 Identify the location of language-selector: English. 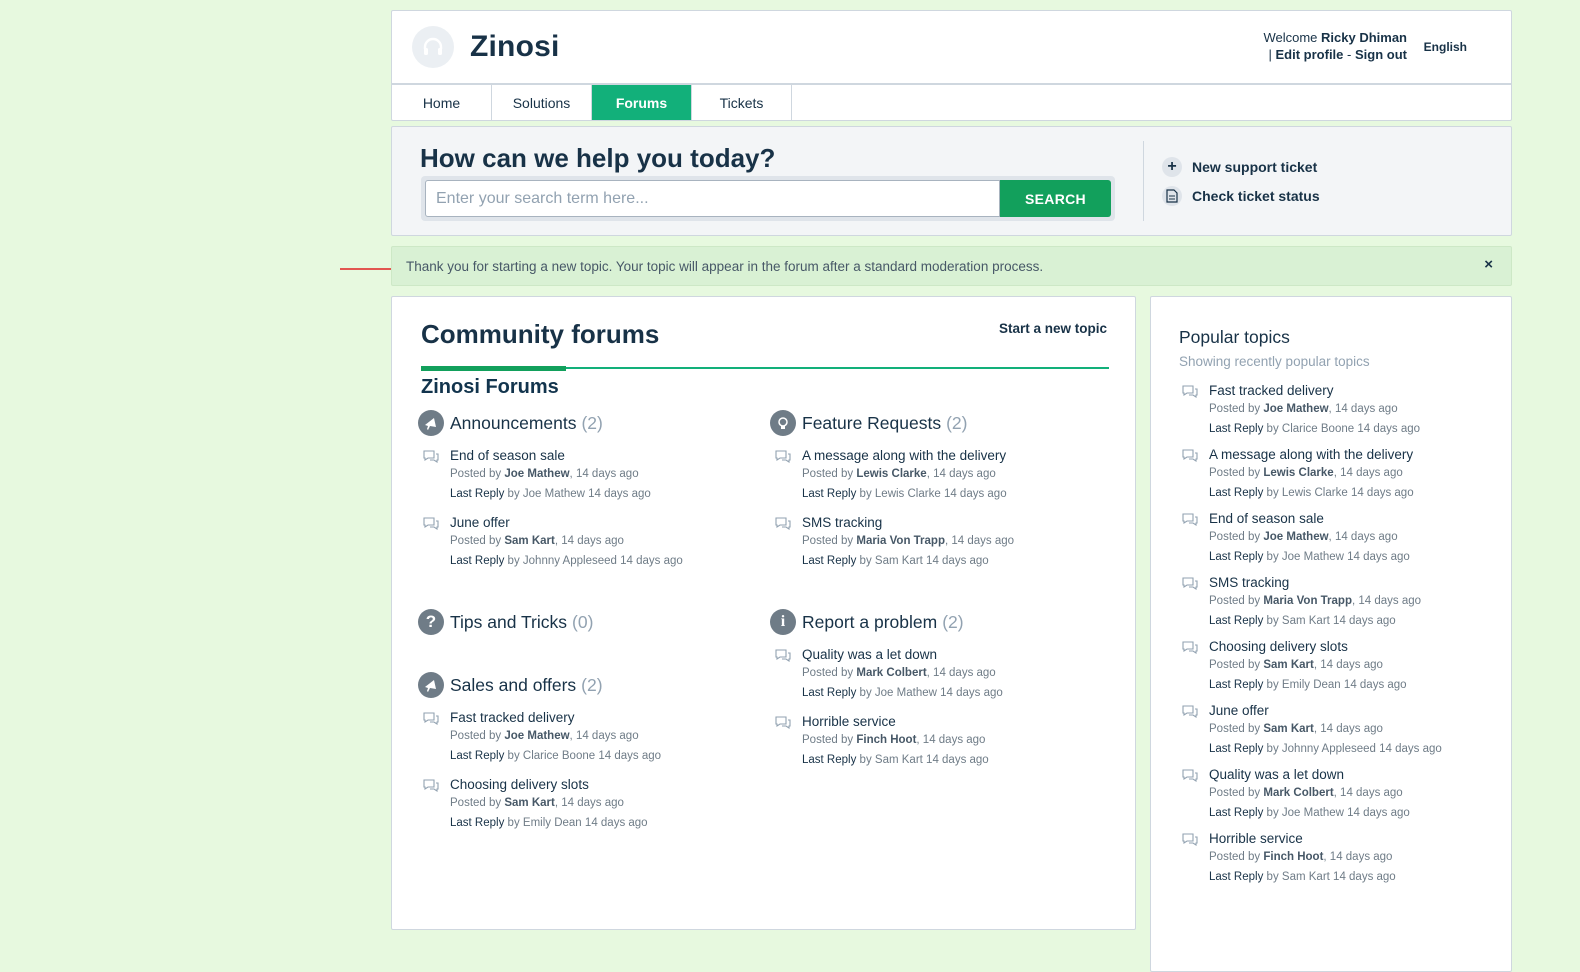
(1445, 47).